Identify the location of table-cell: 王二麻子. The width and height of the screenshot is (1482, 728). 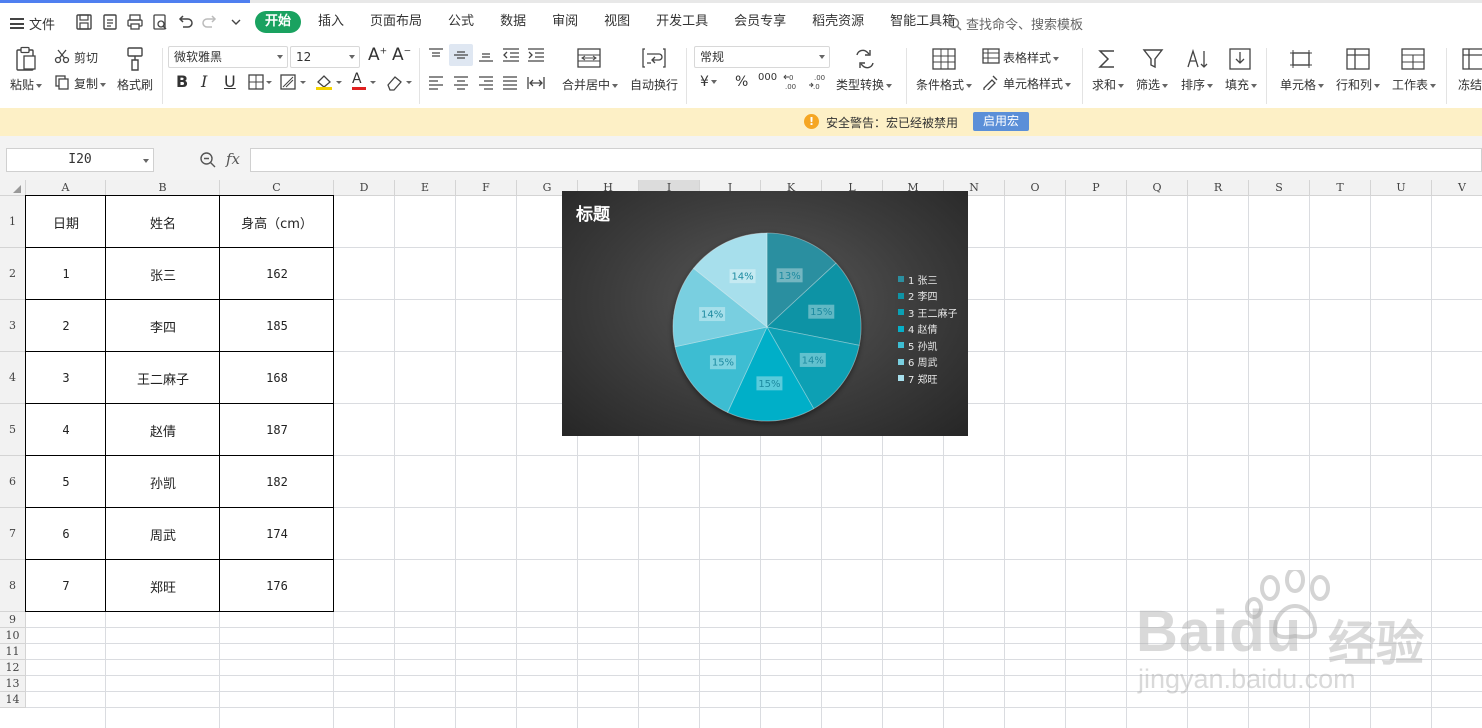
(163, 378).